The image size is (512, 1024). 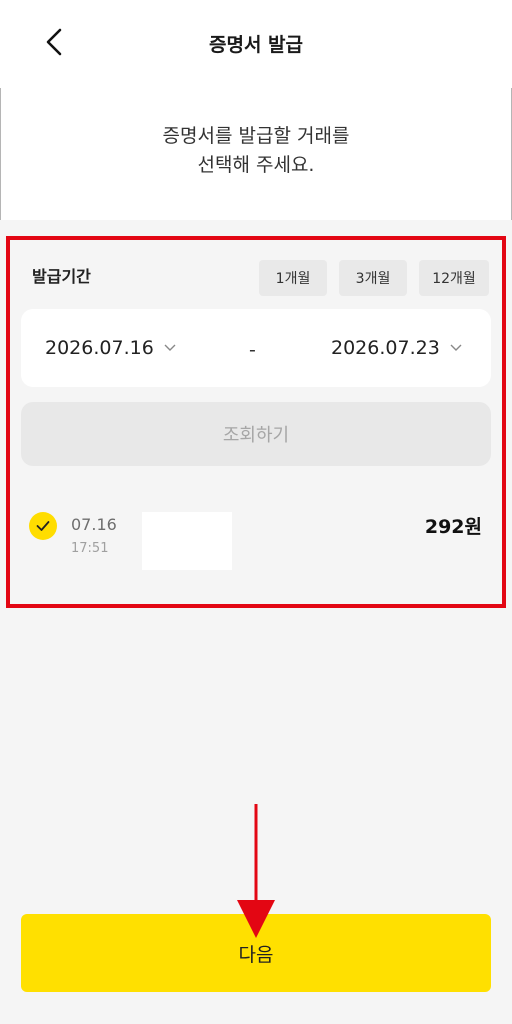 What do you see at coordinates (256, 151) in the screenshot?
I see `instruction-text: 증명서를 발급할 거래를 선택해 주세요.` at bounding box center [256, 151].